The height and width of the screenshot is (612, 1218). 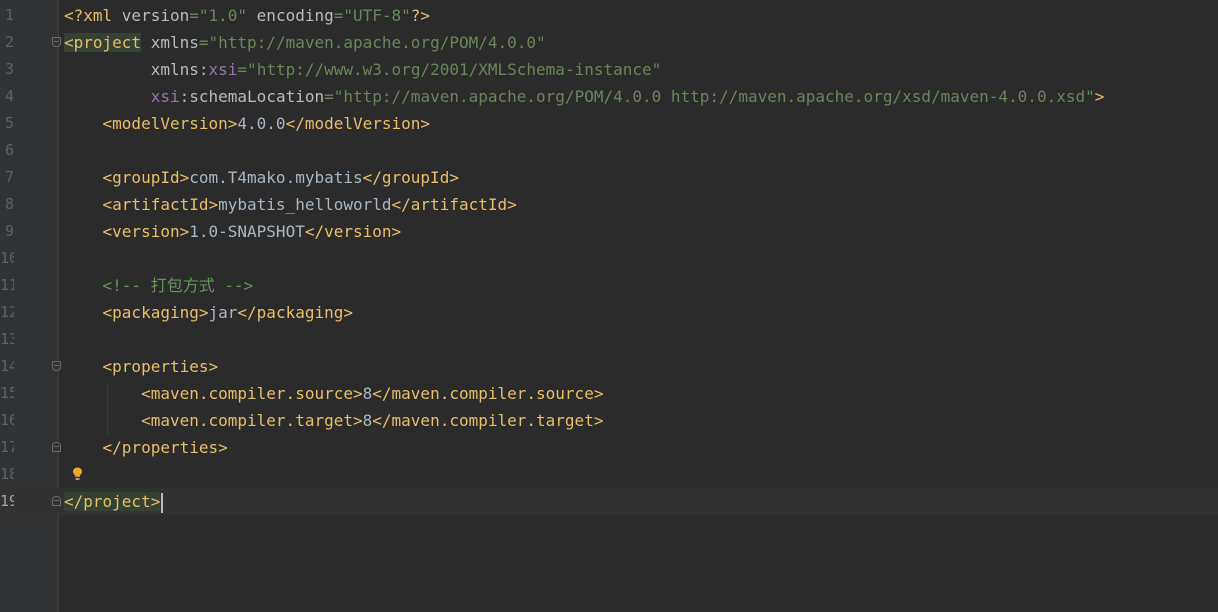 I want to click on line-number: 10, so click(x=7, y=258).